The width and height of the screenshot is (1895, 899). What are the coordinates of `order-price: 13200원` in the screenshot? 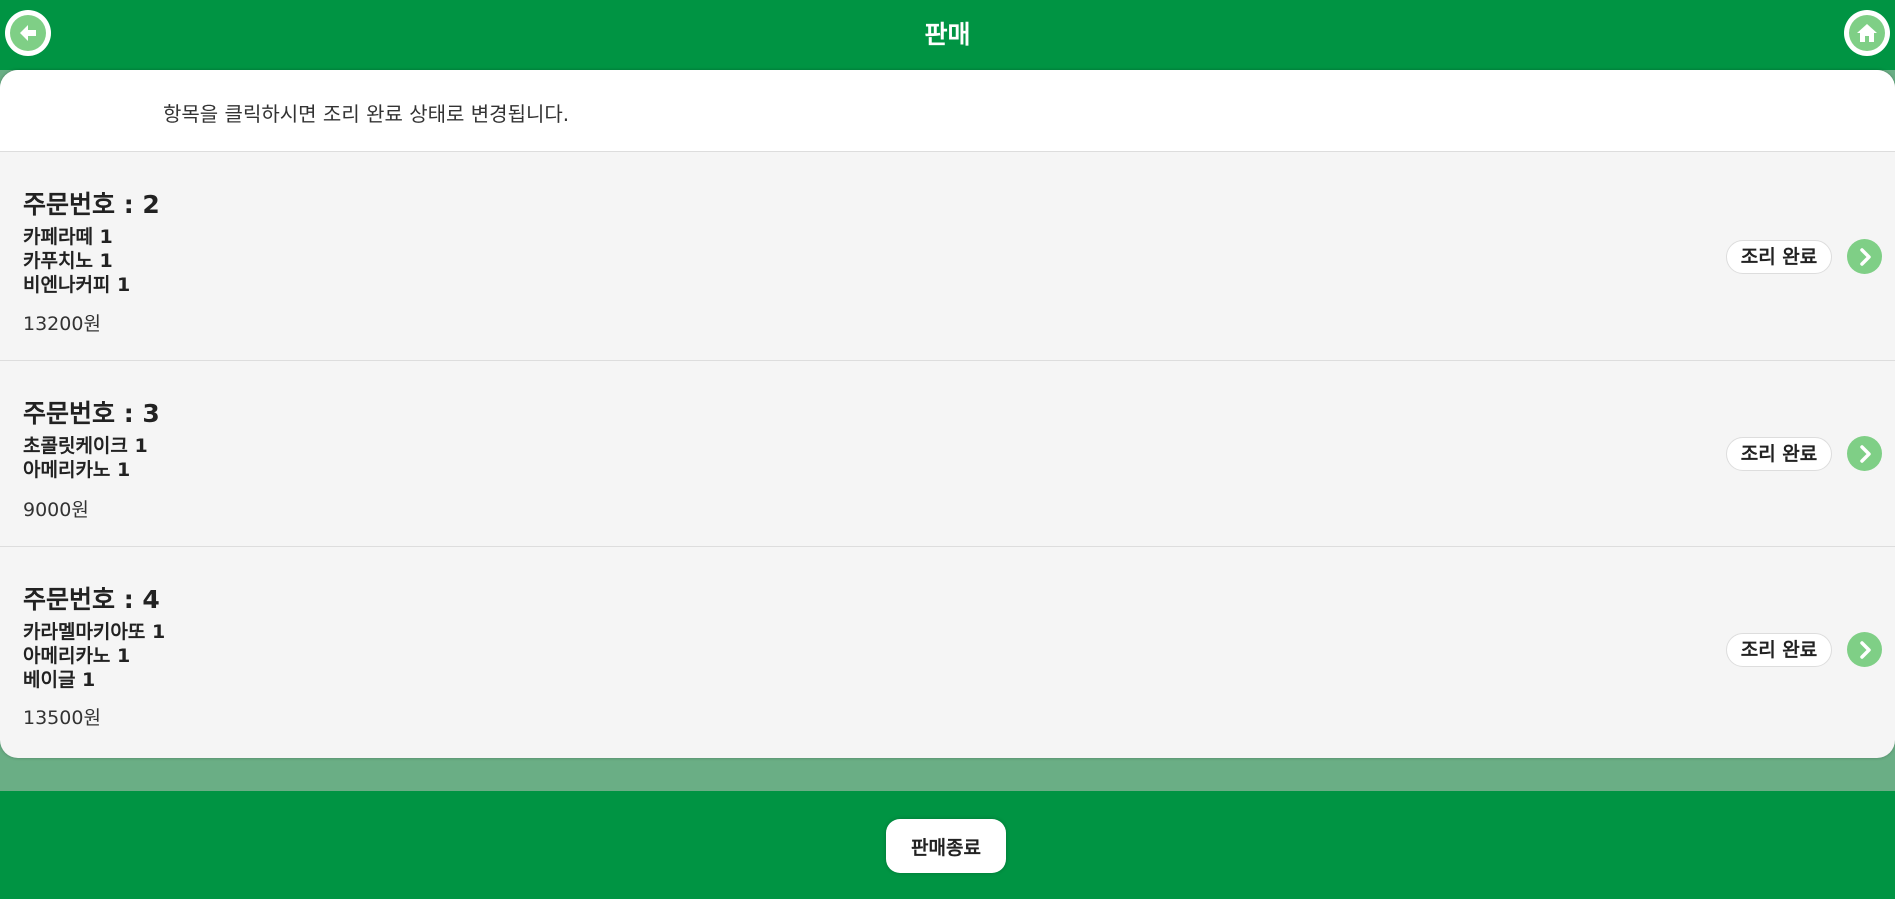 It's located at (62, 324).